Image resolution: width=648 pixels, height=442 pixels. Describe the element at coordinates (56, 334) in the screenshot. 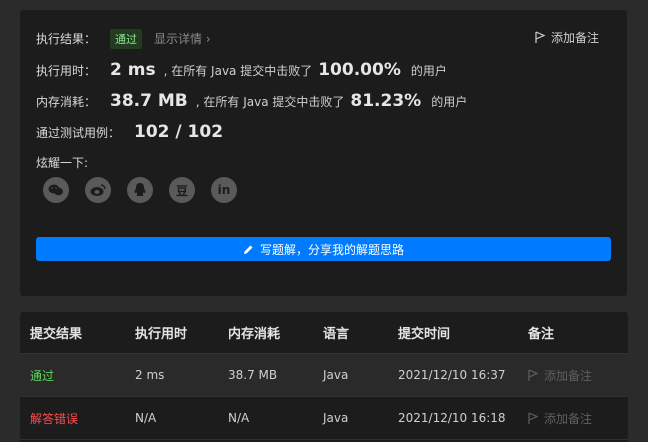

I see `header-result: 提交结果` at that location.